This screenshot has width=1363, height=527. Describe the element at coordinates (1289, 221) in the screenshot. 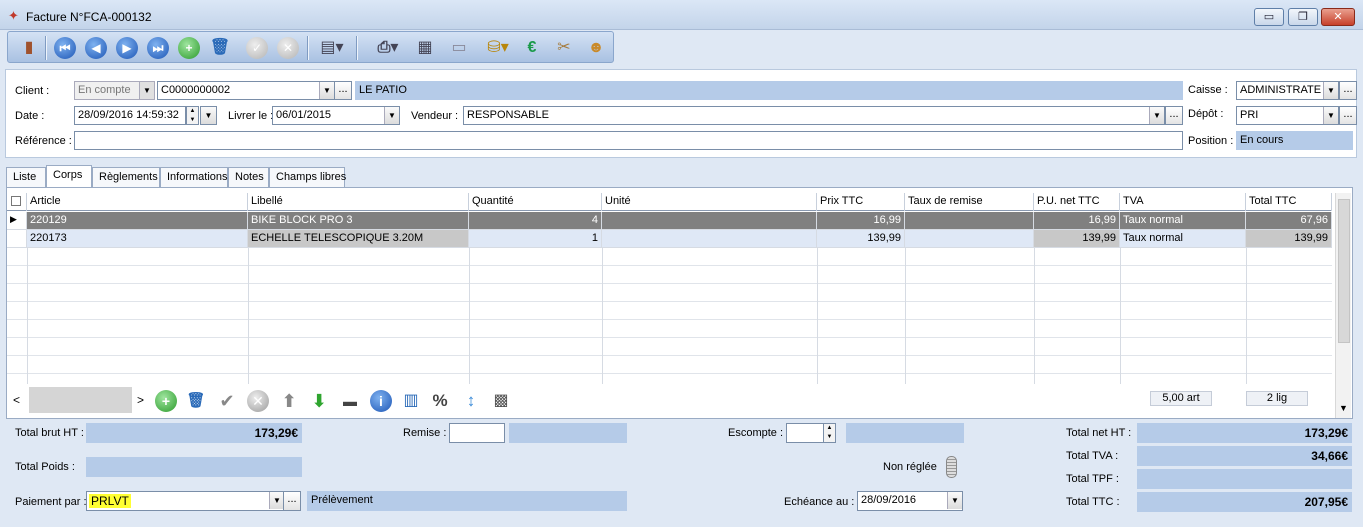

I see `cell-total-ttc: 67,96` at that location.